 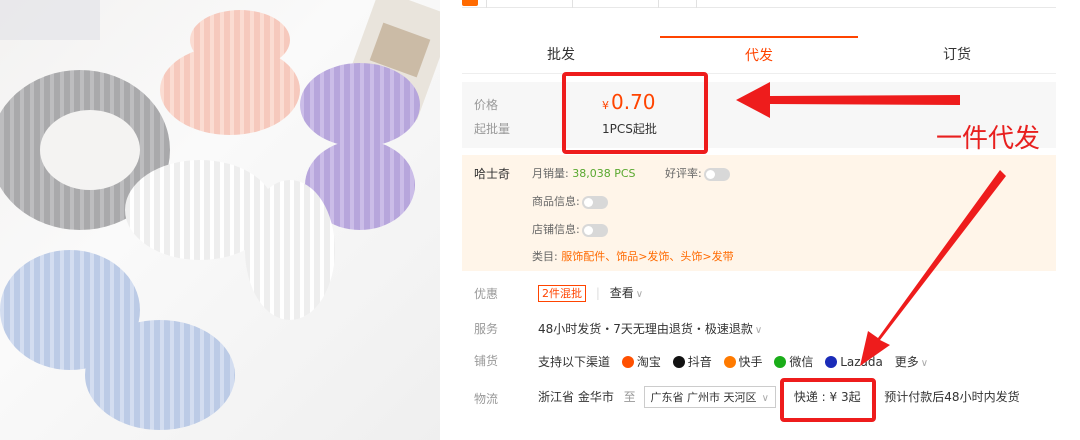 I want to click on promo-view-link: 查看, so click(x=622, y=293).